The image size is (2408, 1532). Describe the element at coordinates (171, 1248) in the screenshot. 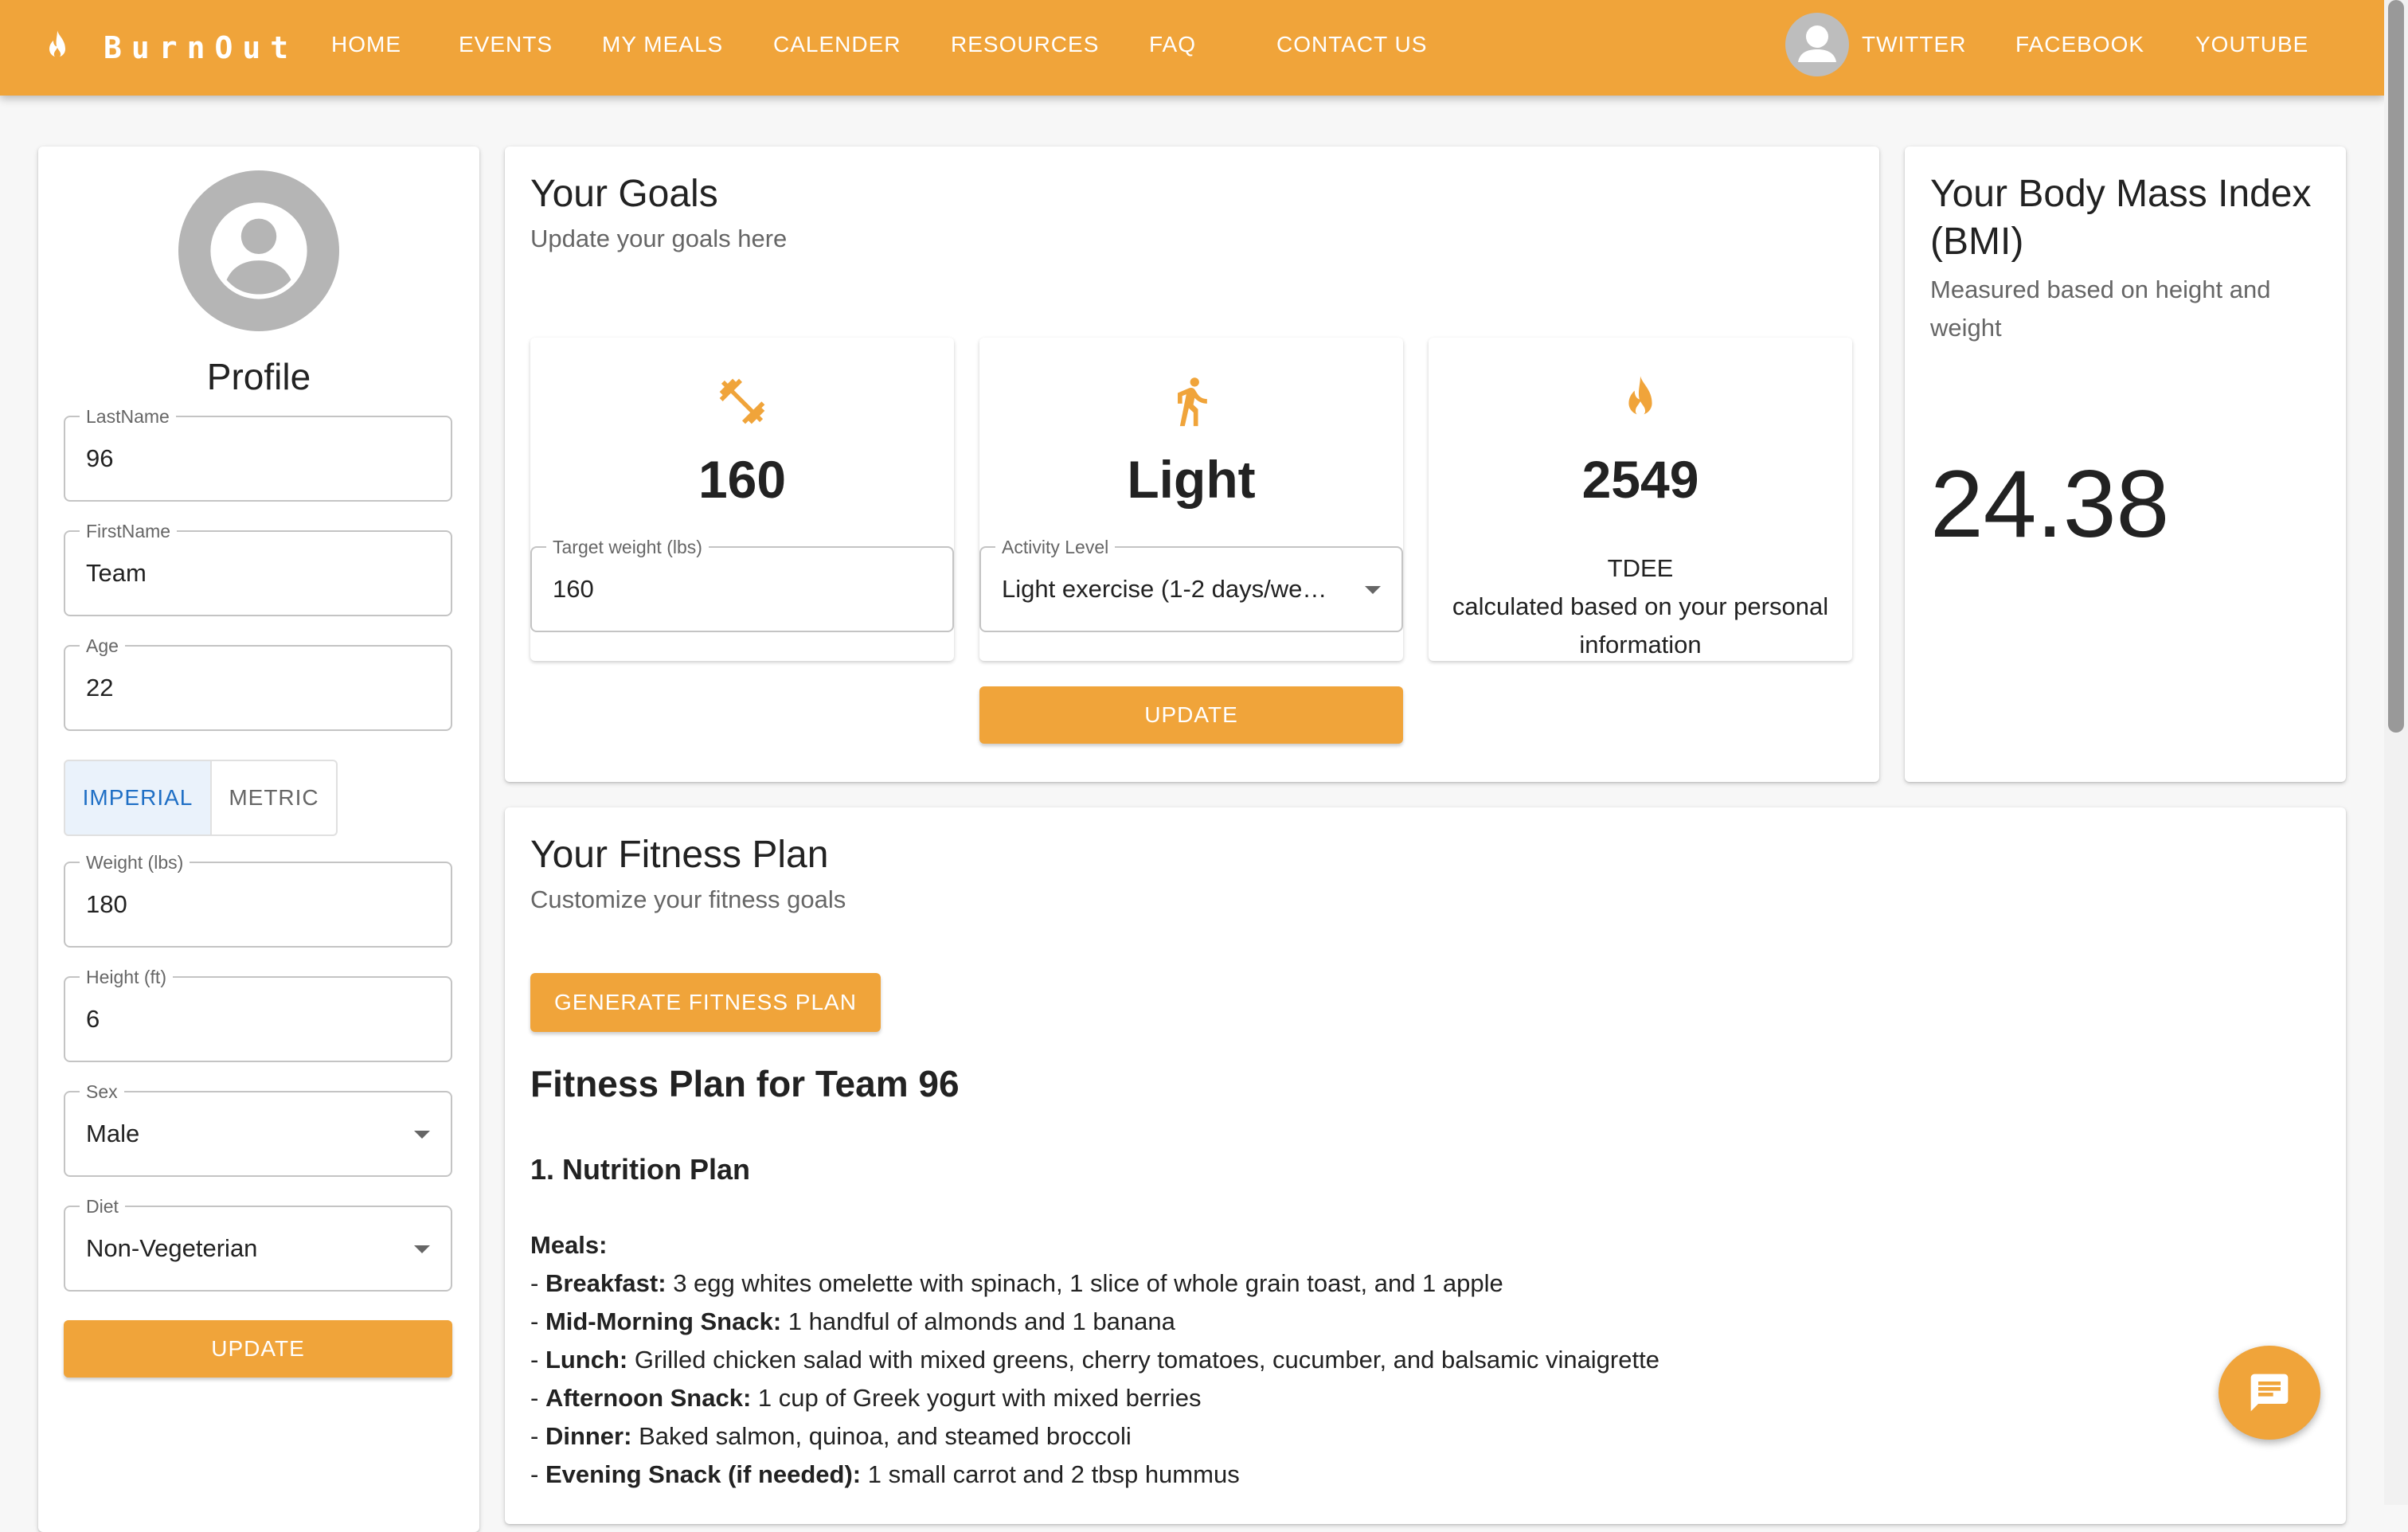

I see `diet-value: Non-Vegeterian` at that location.